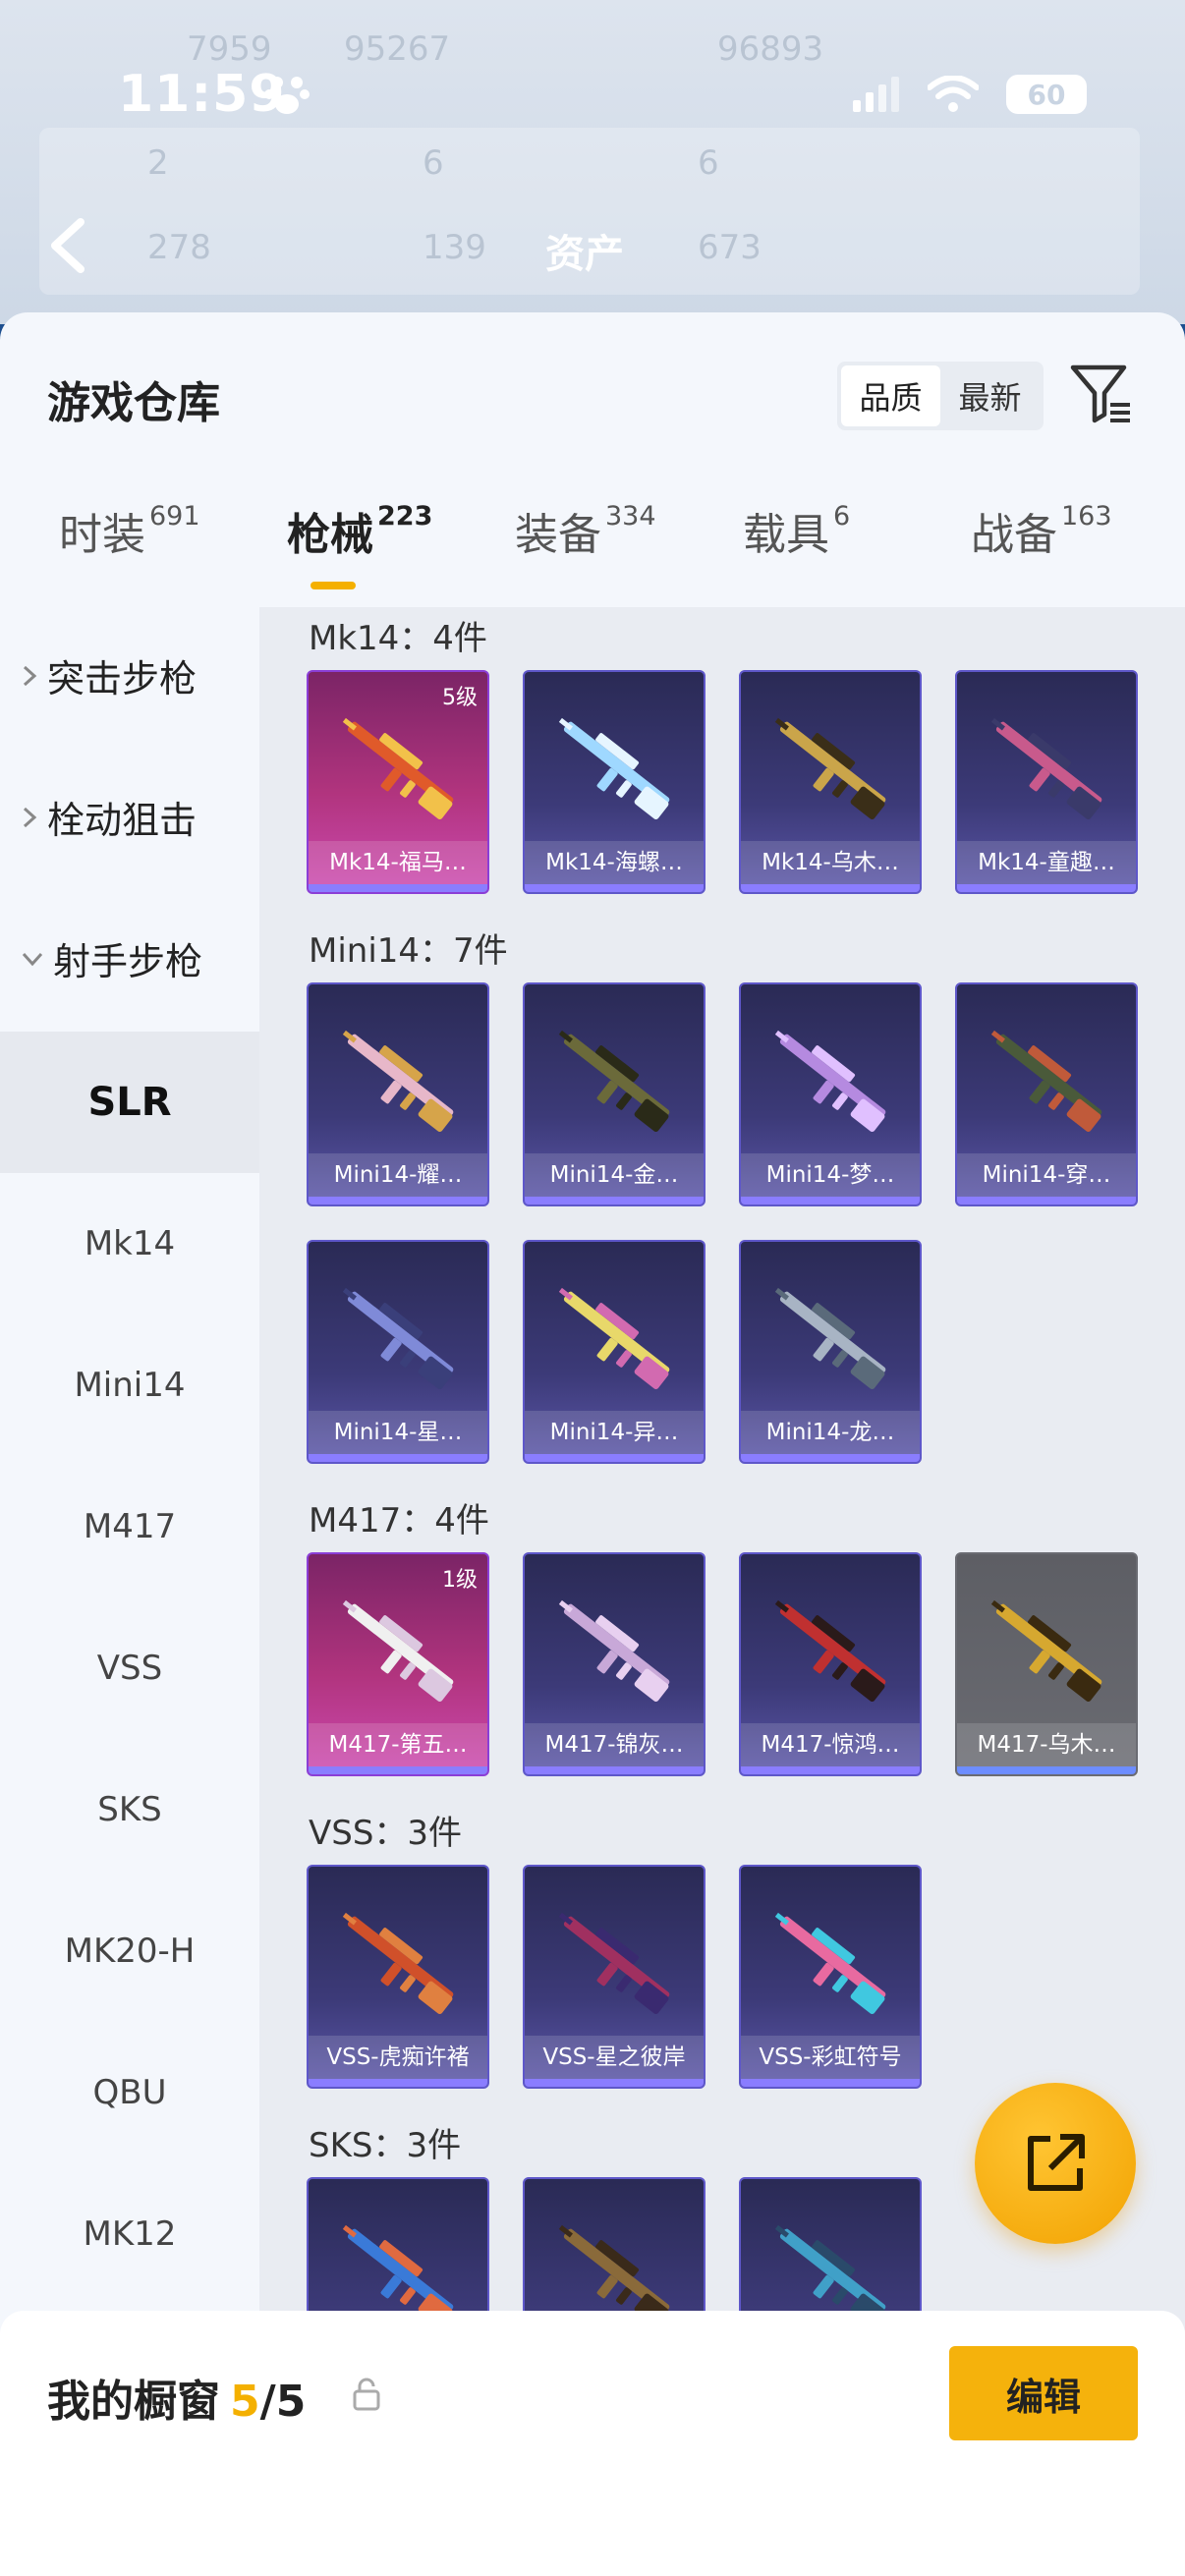 This screenshot has height=2576, width=1185. Describe the element at coordinates (831, 2057) in the screenshot. I see `skin-name: VSS-彩虹符号` at that location.